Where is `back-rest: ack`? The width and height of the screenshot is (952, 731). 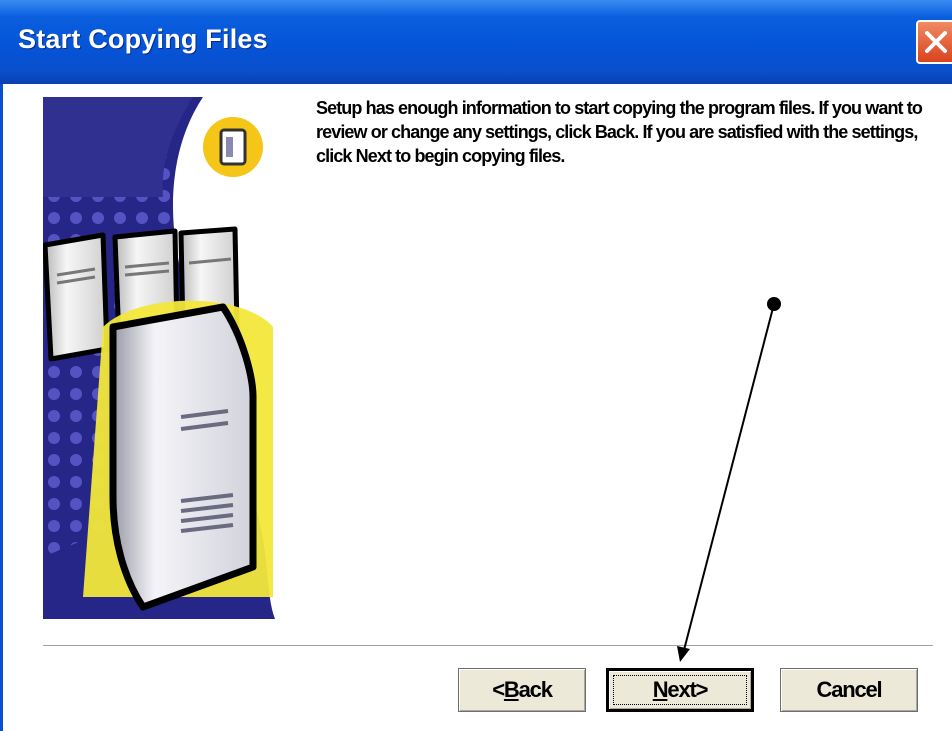 back-rest: ack is located at coordinates (535, 689).